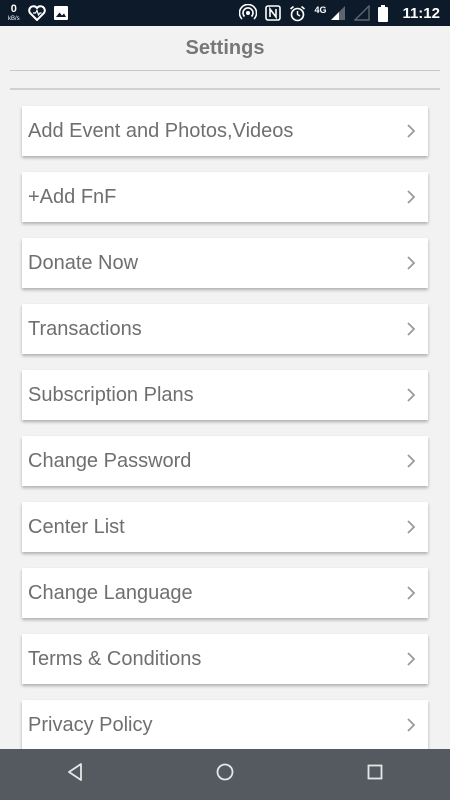  I want to click on settings-item-center-list: Center List, so click(225, 527).